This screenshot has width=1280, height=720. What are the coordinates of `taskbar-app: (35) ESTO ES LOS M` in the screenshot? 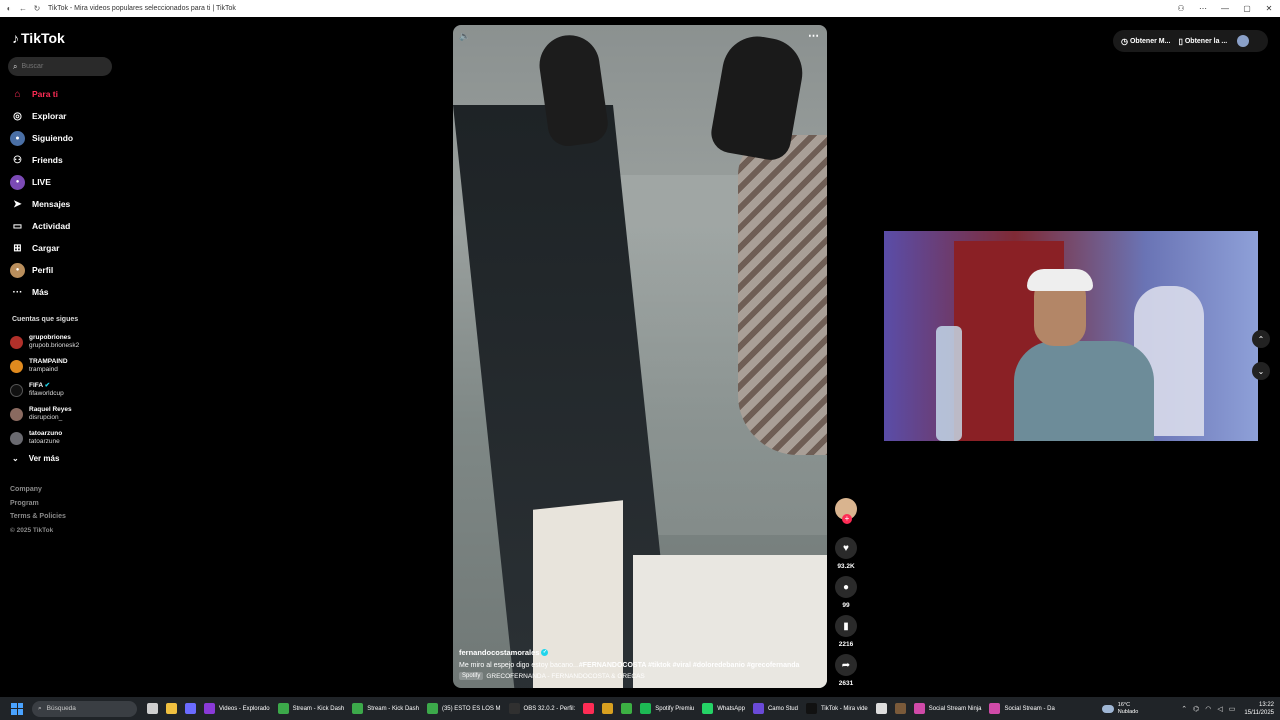 It's located at (464, 709).